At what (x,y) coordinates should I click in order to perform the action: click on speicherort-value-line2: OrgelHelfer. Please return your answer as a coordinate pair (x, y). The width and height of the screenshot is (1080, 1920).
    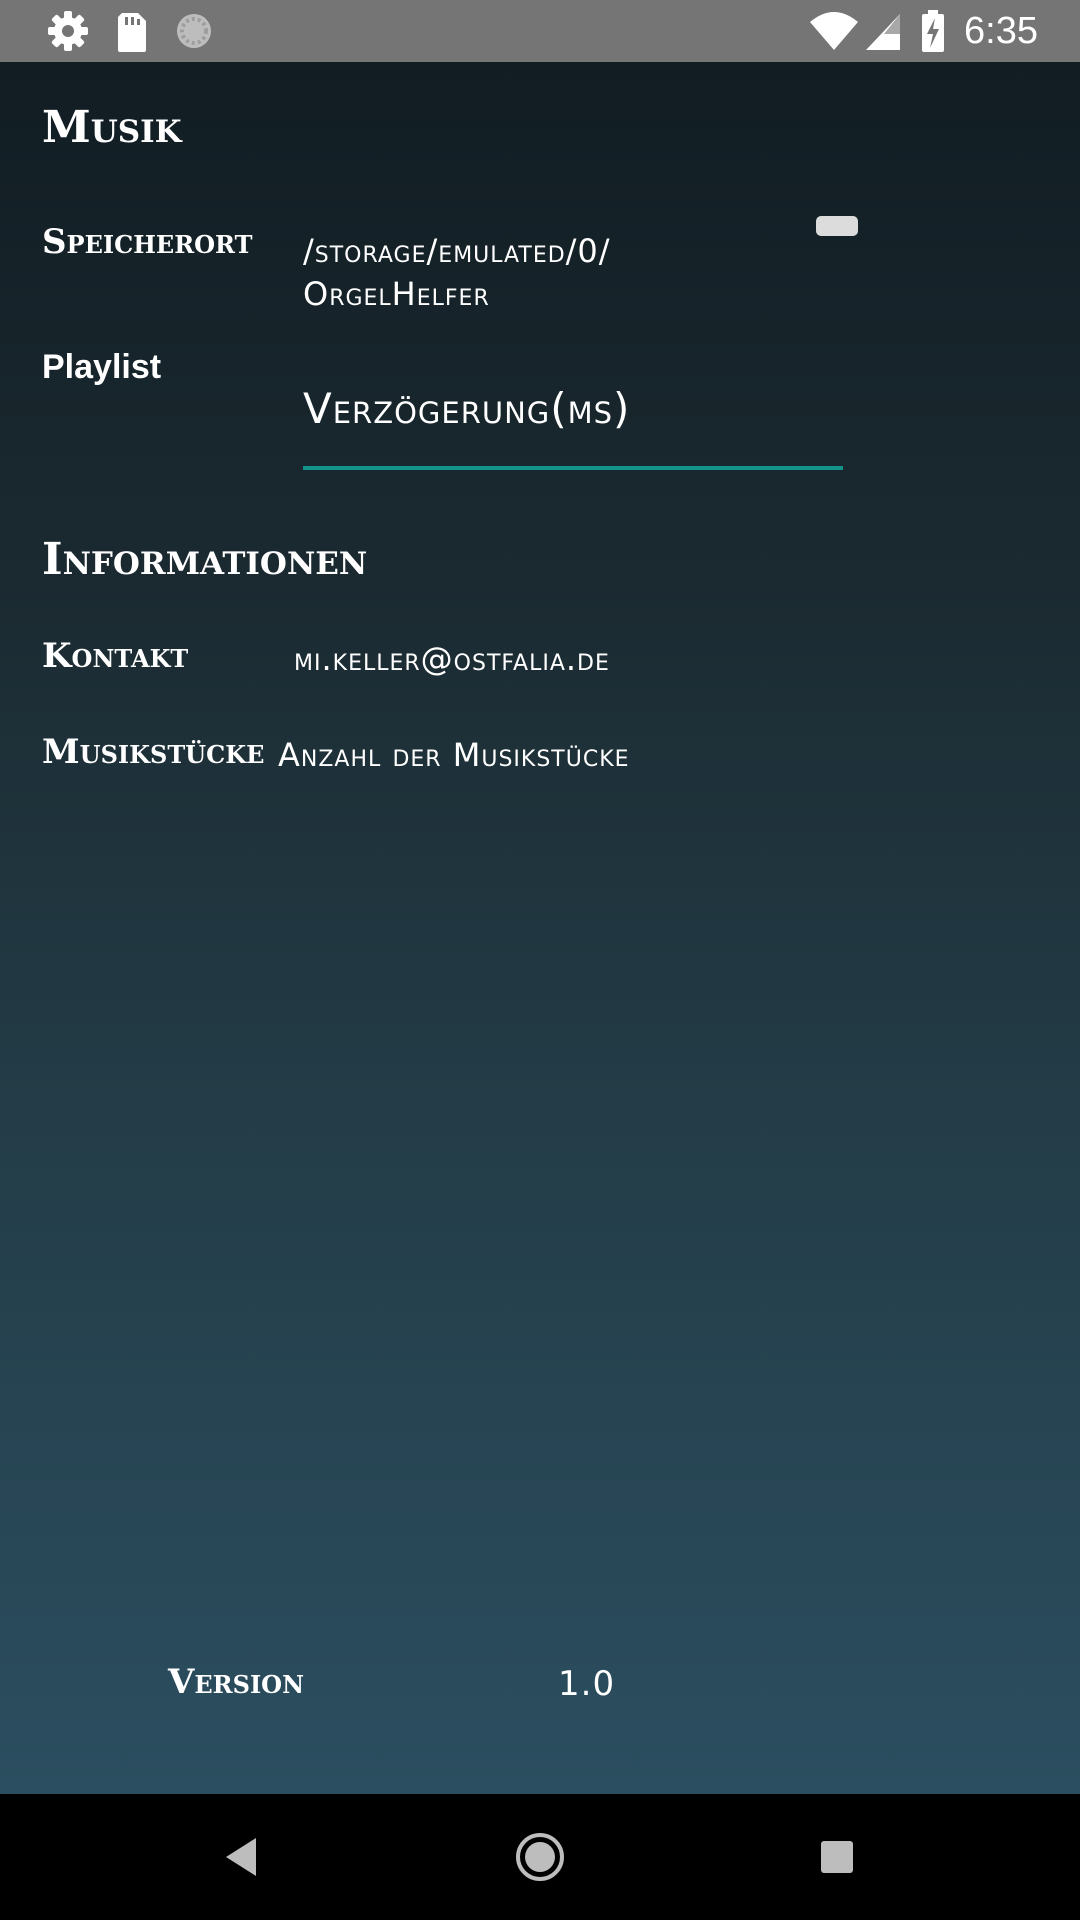
    Looking at the image, I should click on (396, 294).